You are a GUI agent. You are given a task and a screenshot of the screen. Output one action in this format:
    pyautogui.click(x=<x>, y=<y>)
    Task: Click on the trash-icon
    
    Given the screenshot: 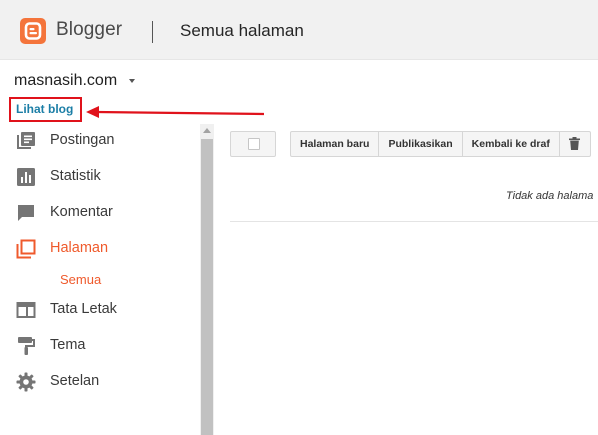 What is the action you would take?
    pyautogui.click(x=574, y=143)
    